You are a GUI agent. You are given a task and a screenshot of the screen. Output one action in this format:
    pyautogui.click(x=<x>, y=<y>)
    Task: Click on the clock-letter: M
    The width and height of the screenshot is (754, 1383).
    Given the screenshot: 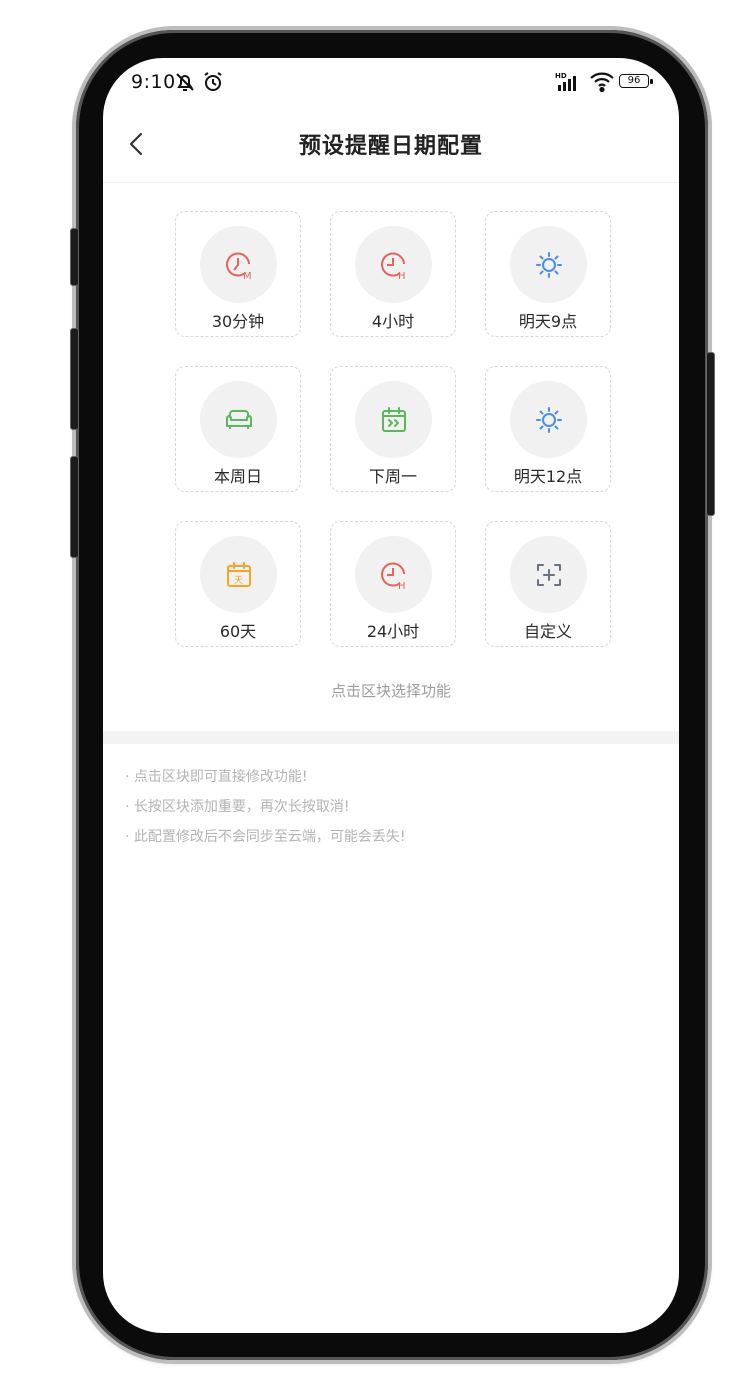 What is the action you would take?
    pyautogui.click(x=247, y=276)
    